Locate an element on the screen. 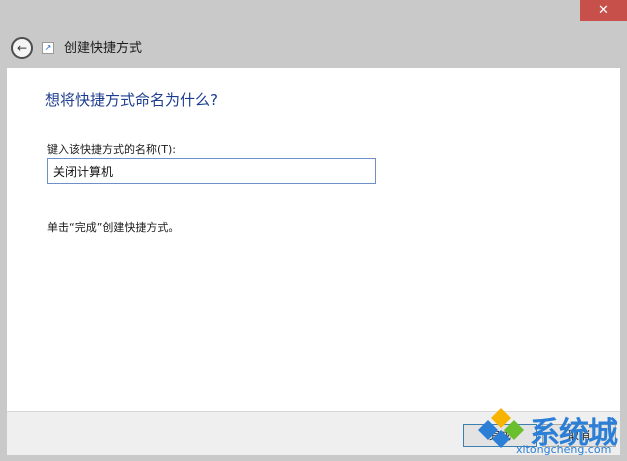 This screenshot has height=461, width=627. page-heading: 想将快捷方式命名为什么? is located at coordinates (131, 100).